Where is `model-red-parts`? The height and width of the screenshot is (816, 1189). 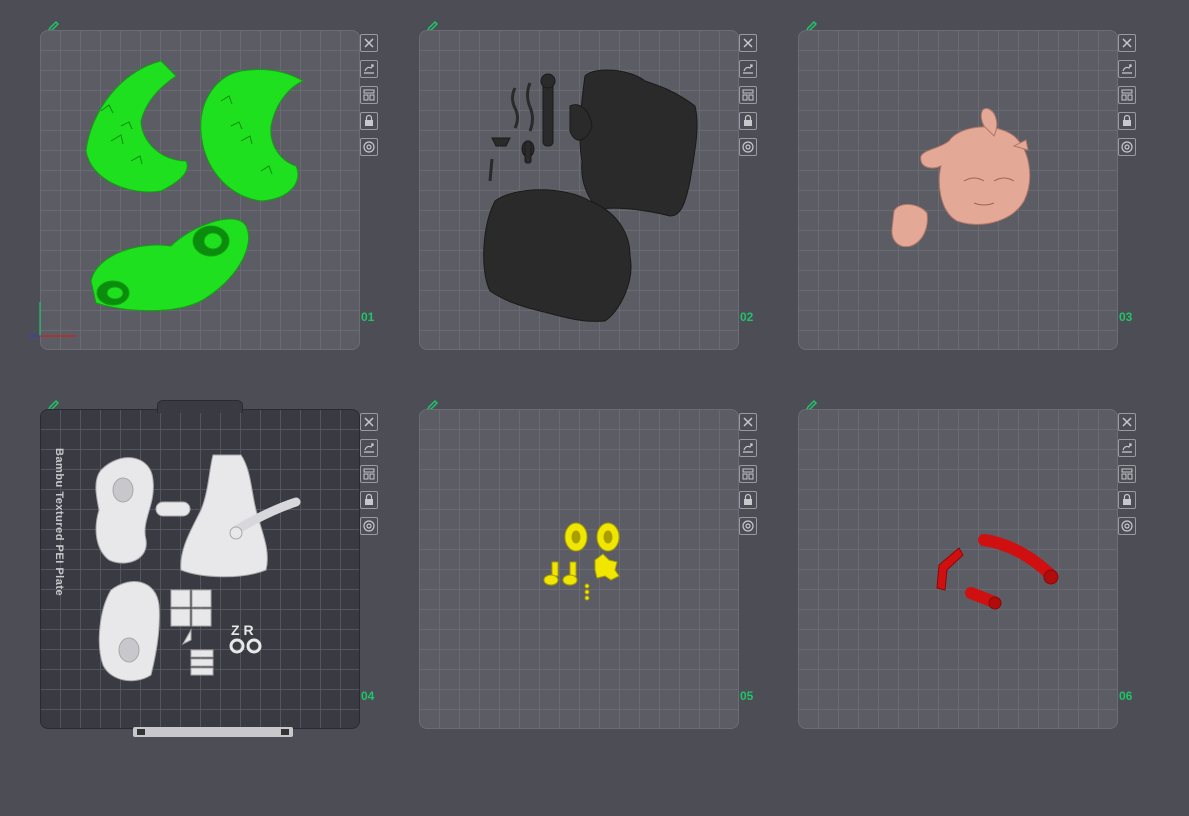
model-red-parts is located at coordinates (958, 569).